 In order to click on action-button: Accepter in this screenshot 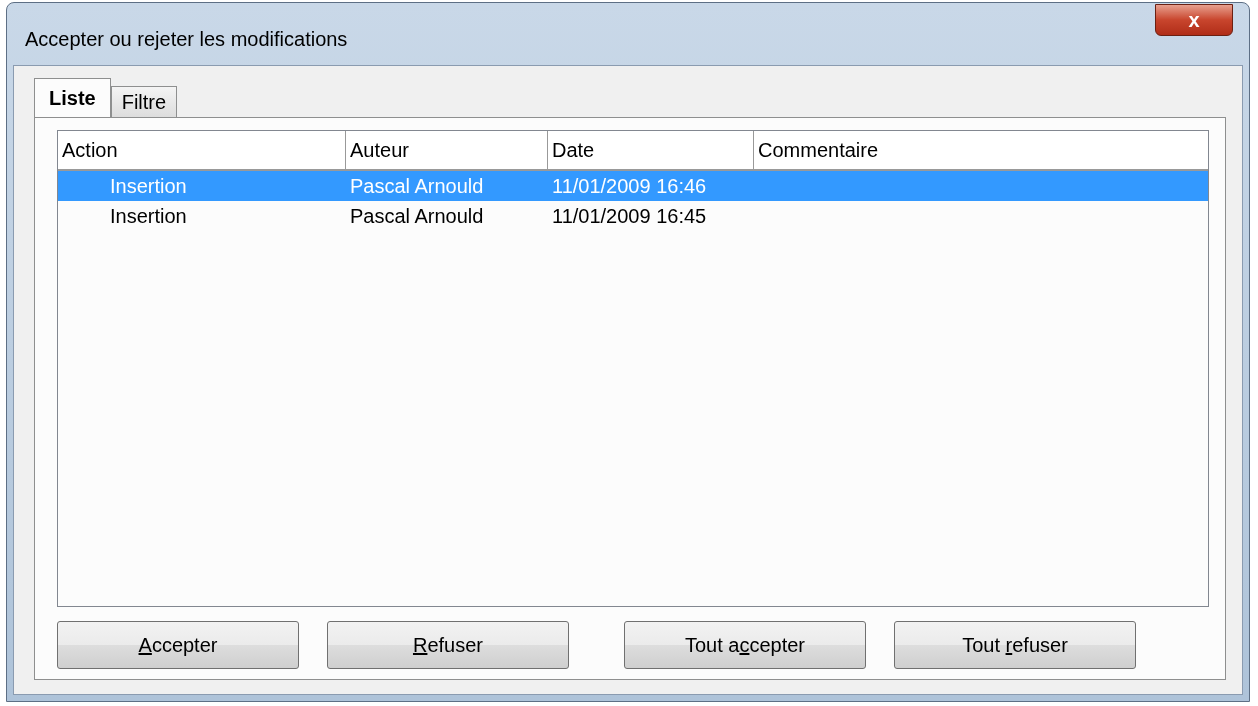, I will do `click(178, 645)`.